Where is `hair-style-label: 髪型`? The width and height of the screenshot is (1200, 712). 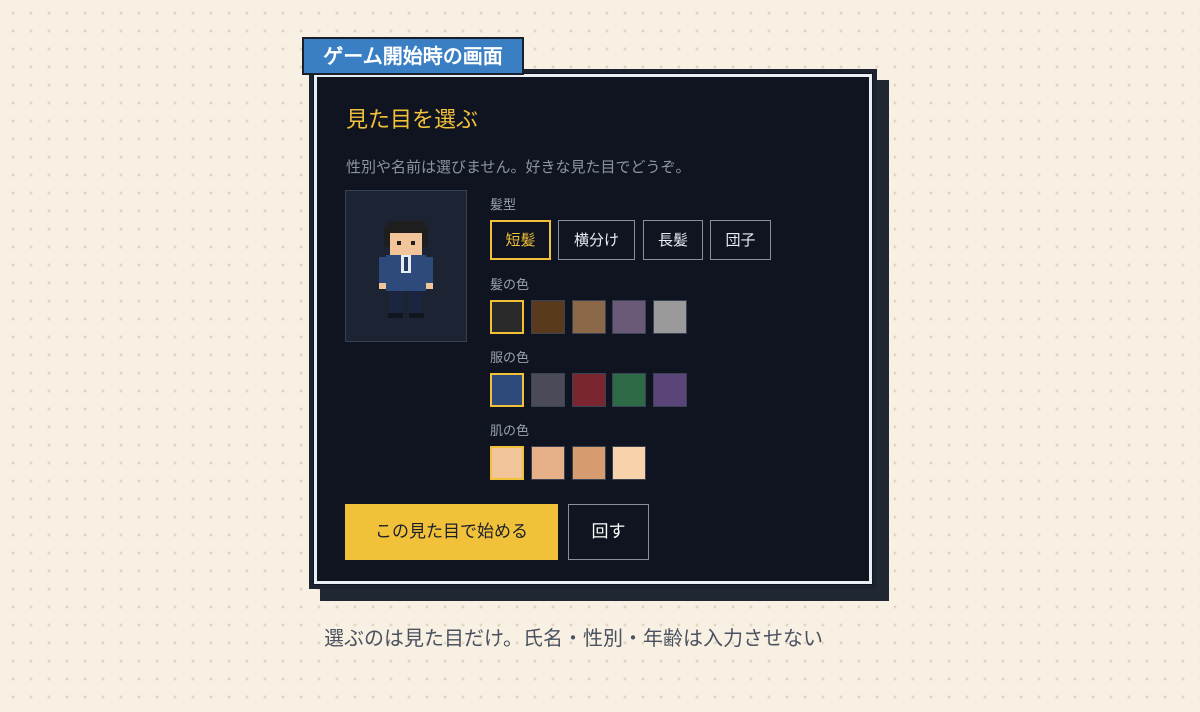 hair-style-label: 髪型 is located at coordinates (503, 205).